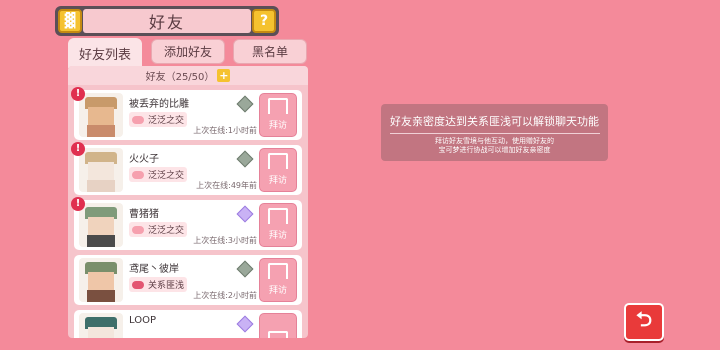 The width and height of the screenshot is (720, 350). What do you see at coordinates (188, 51) in the screenshot?
I see `tab-add-friend: 添加好友` at bounding box center [188, 51].